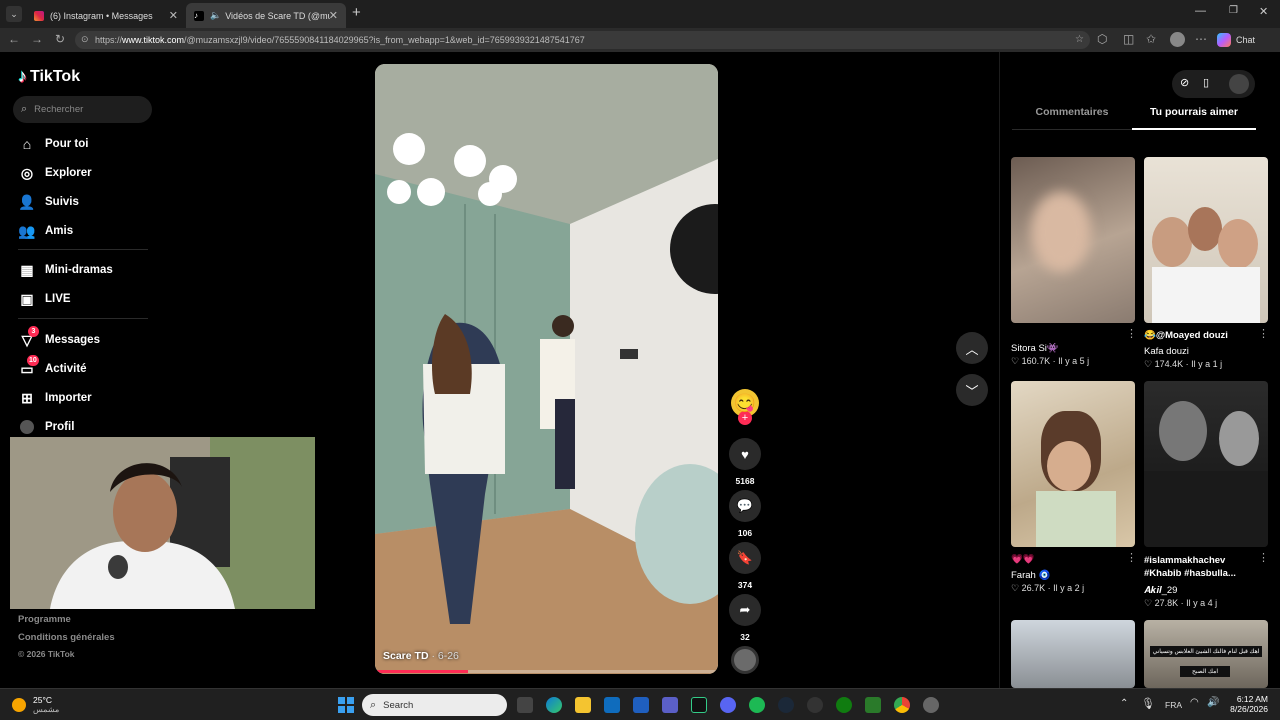 This screenshot has width=1280, height=720. Describe the element at coordinates (85, 39) in the screenshot. I see `site-info-icon: ⊙` at that location.